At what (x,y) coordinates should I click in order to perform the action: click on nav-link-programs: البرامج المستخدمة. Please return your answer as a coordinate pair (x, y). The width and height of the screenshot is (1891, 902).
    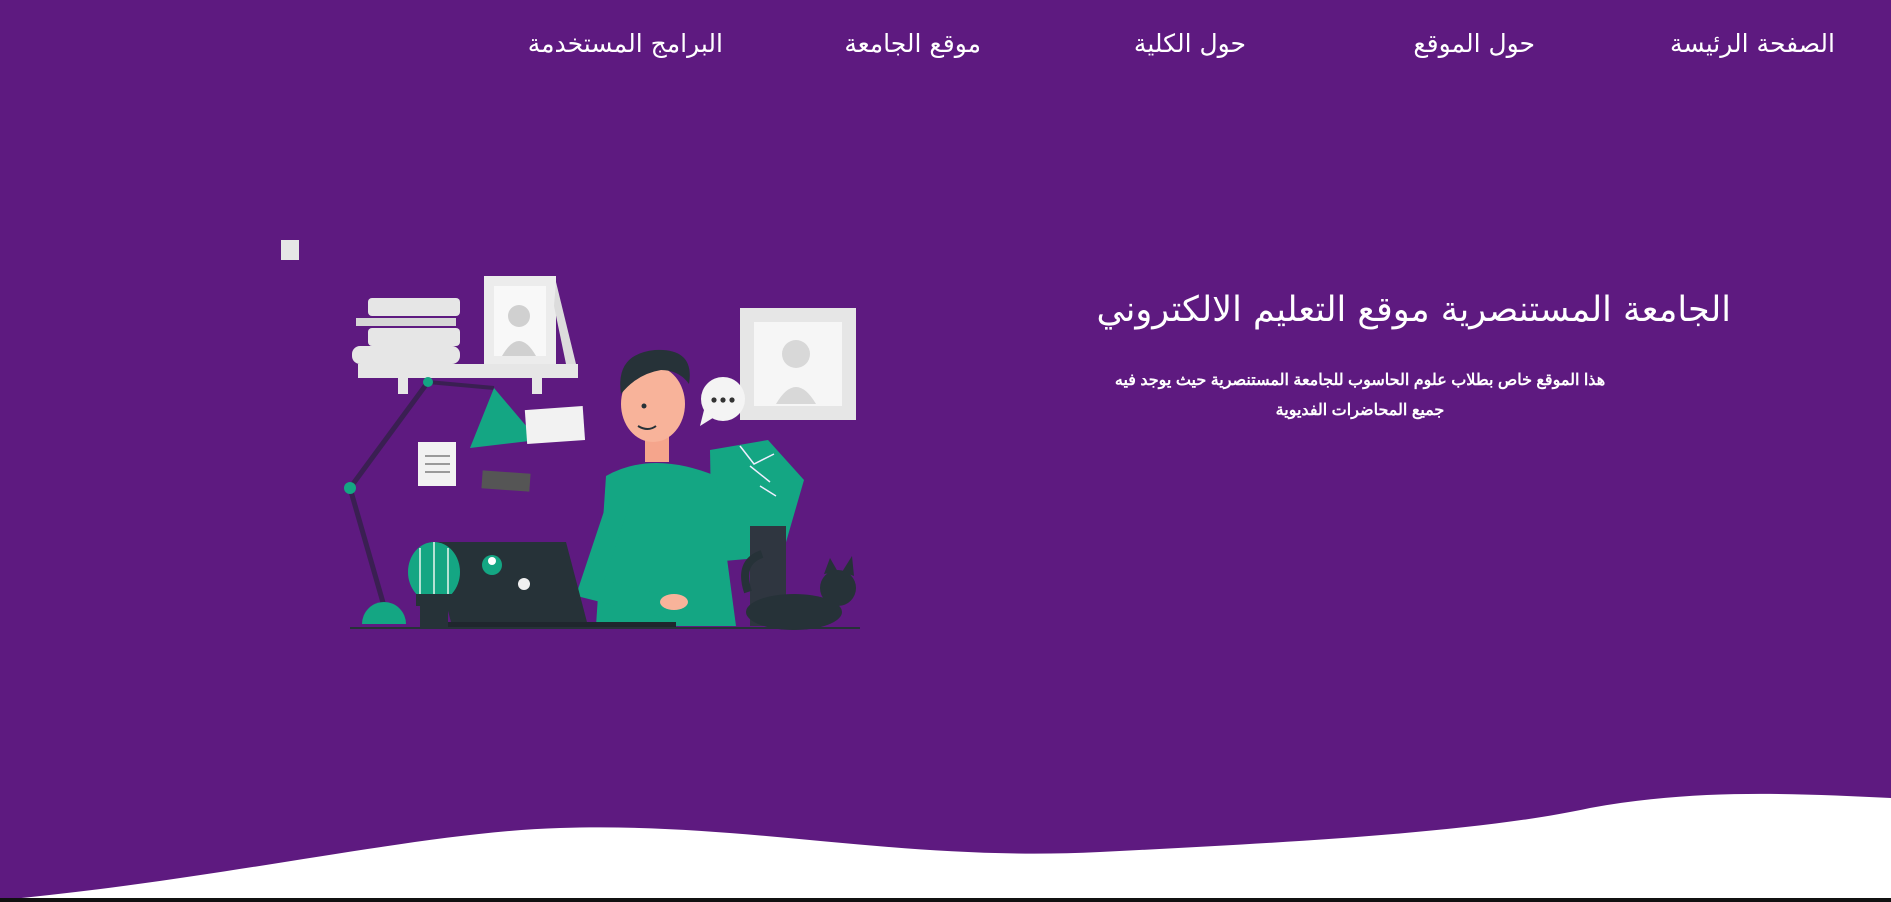
    Looking at the image, I should click on (625, 44).